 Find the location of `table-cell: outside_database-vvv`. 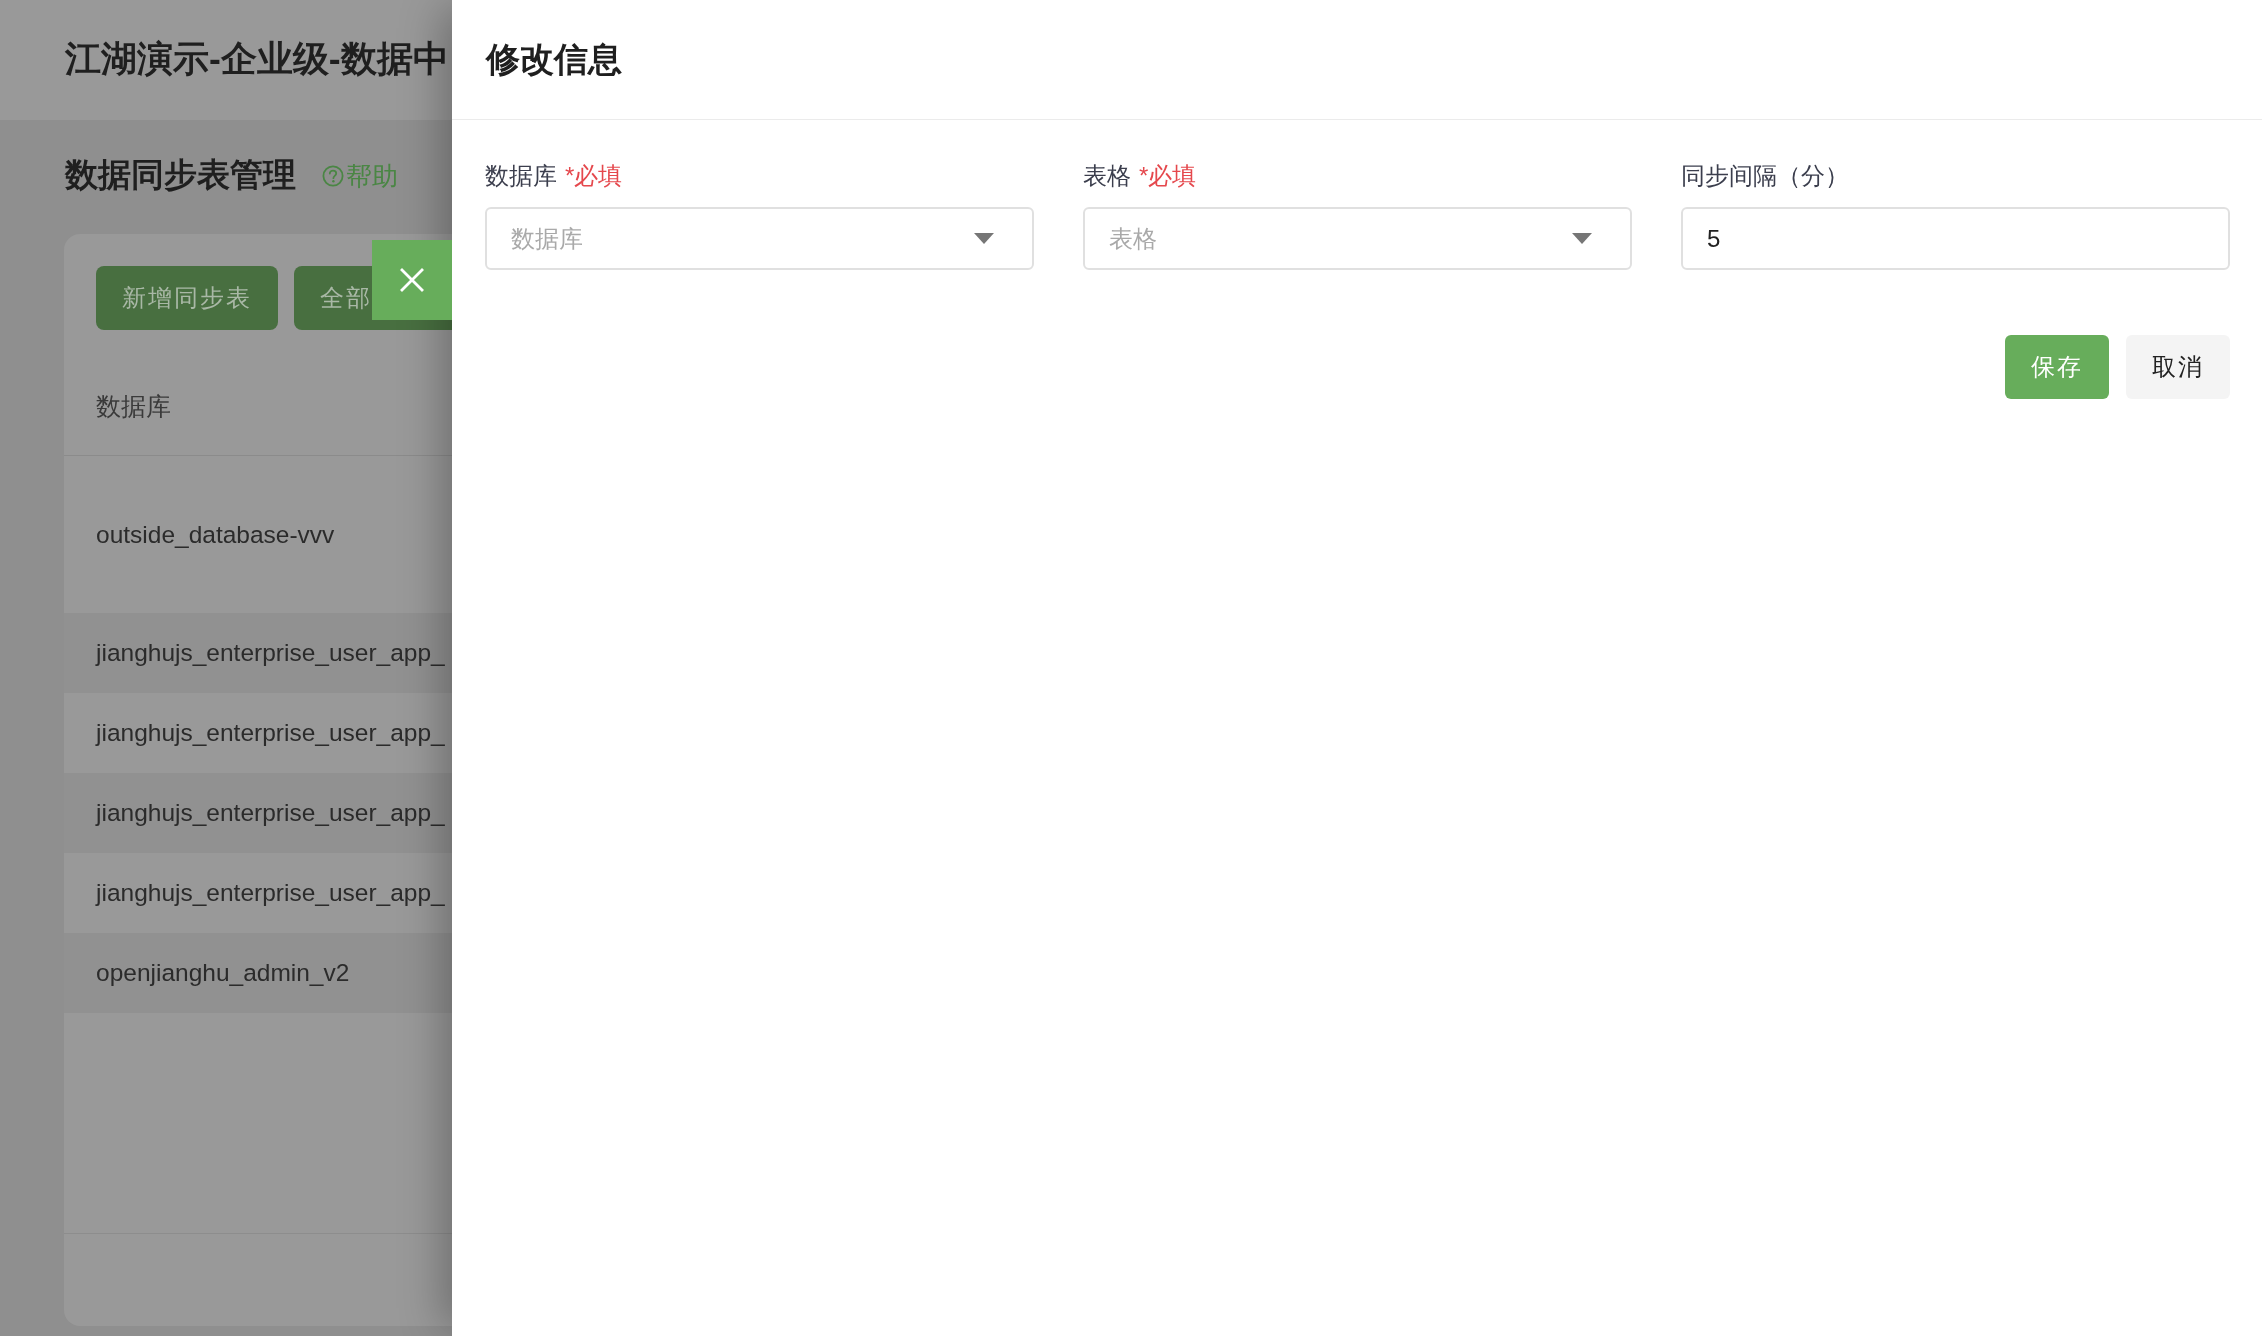

table-cell: outside_database-vvv is located at coordinates (215, 534).